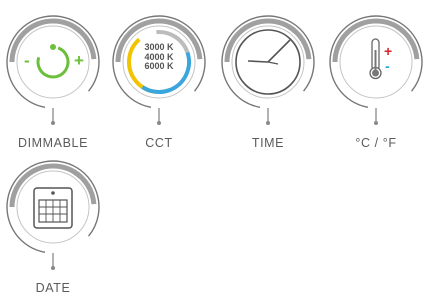  I want to click on feature-label: °C / °F, so click(376, 143).